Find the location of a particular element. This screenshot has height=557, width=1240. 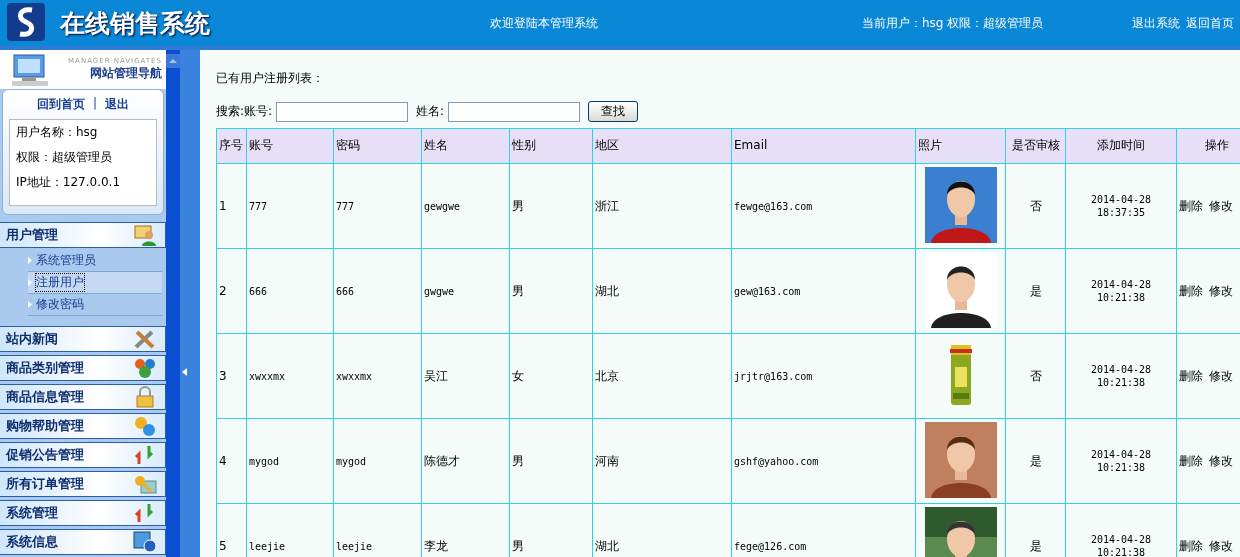

table-cell: 浙江 is located at coordinates (662, 206).